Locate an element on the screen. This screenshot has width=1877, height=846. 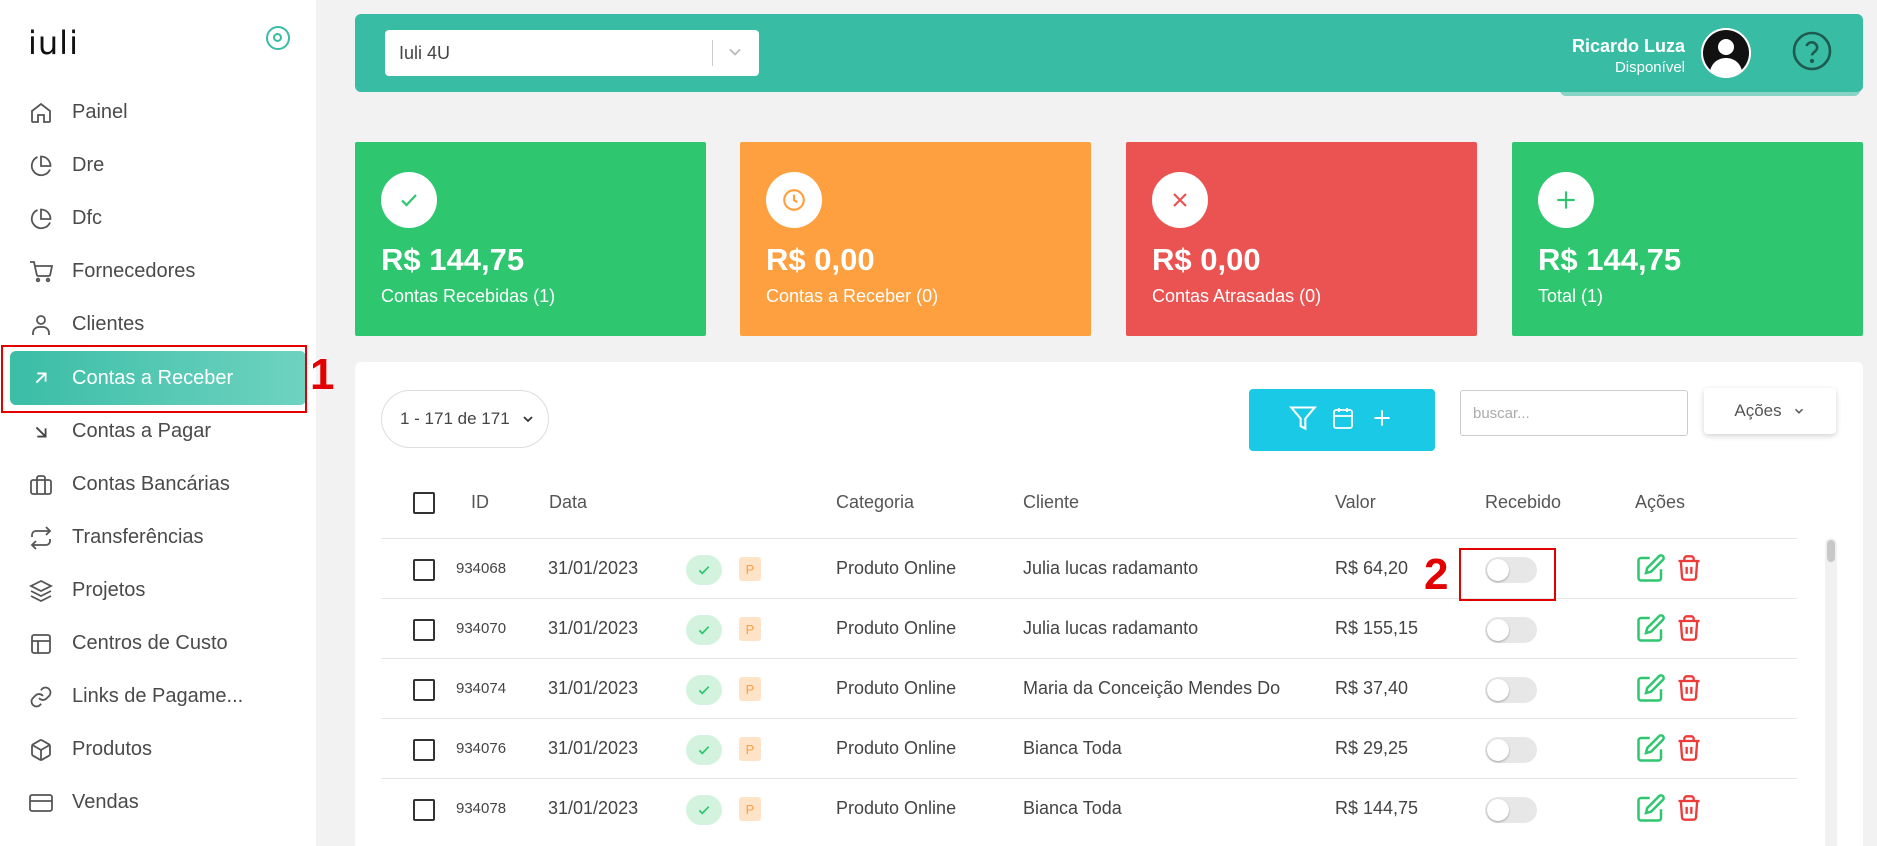
user-info: Ricardo Luza Disponível is located at coordinates (1628, 56).